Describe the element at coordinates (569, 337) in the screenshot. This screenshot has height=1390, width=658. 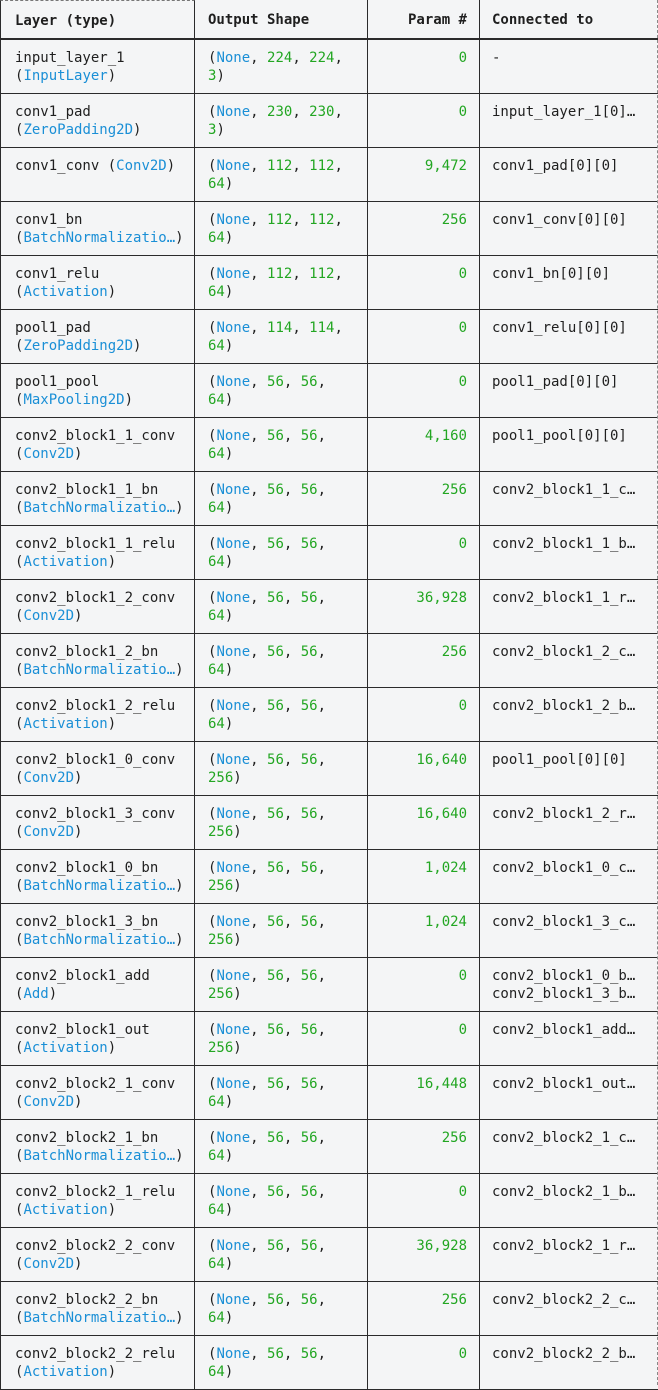
I see `connected-cell: conv1_relu[0][0]` at that location.